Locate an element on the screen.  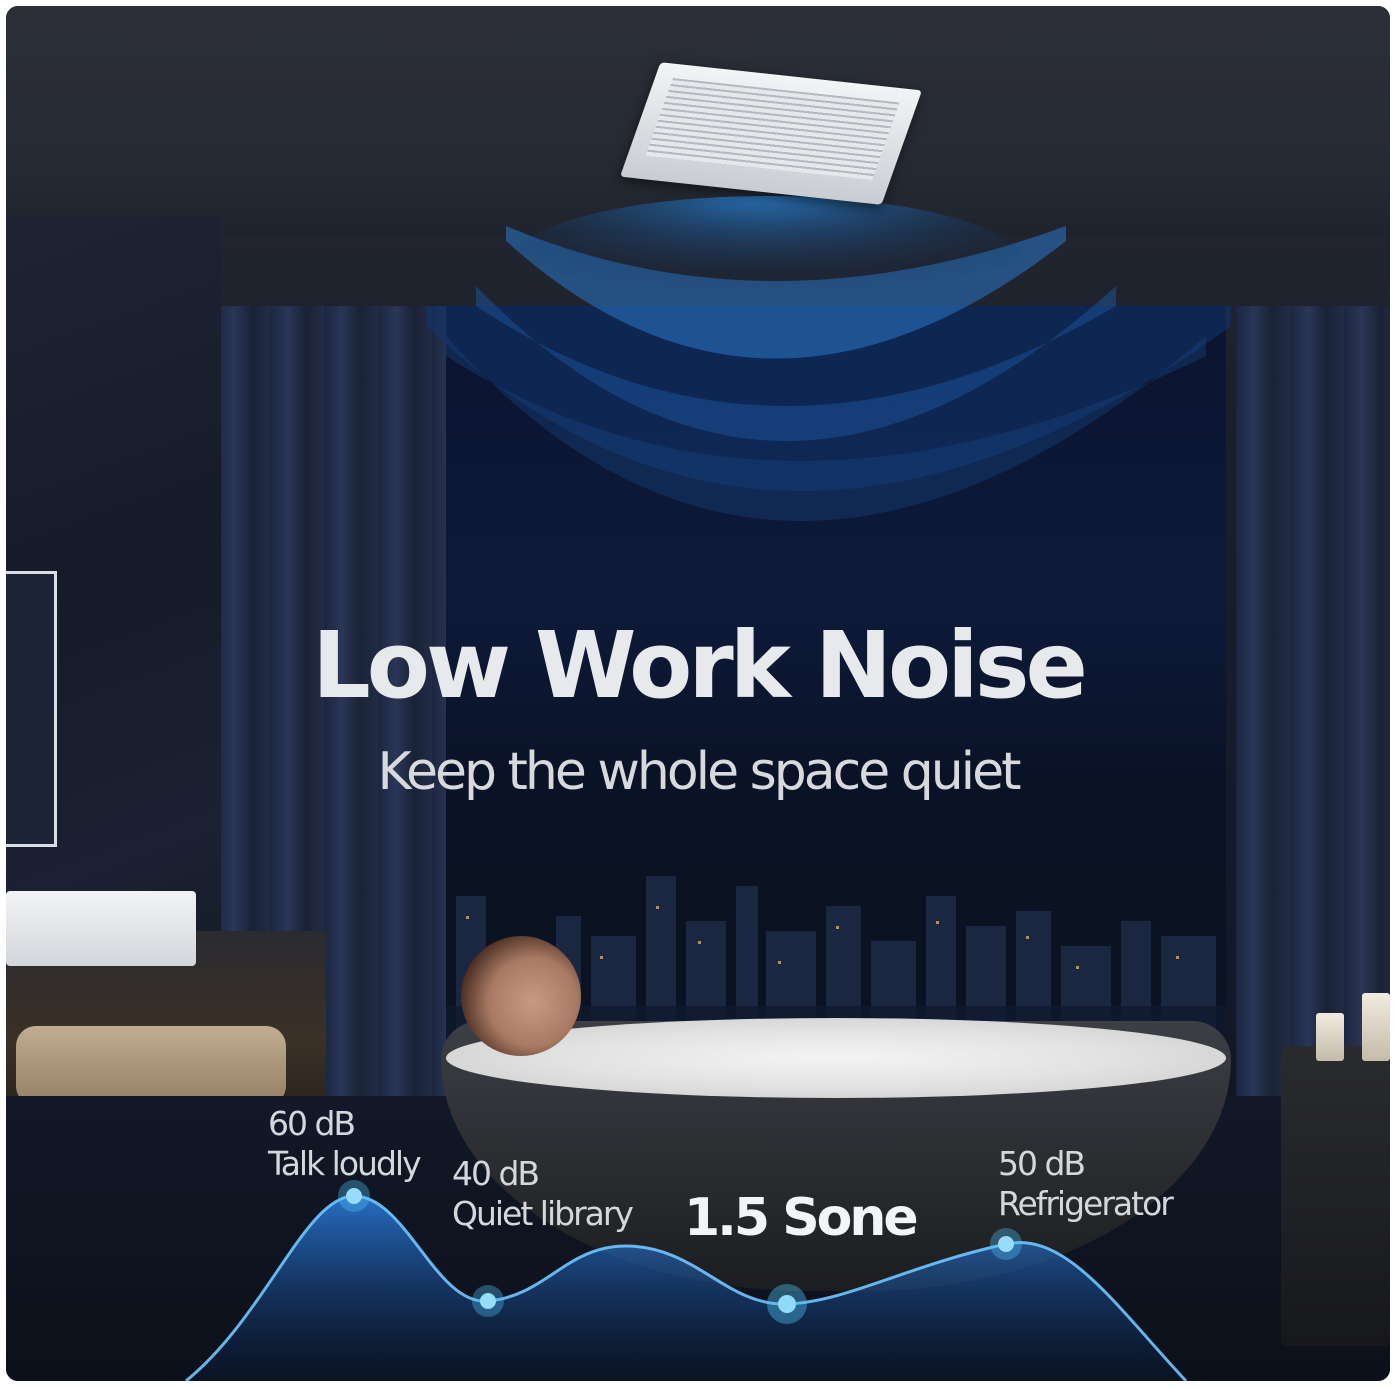
woman-relaxing is located at coordinates (521, 996).